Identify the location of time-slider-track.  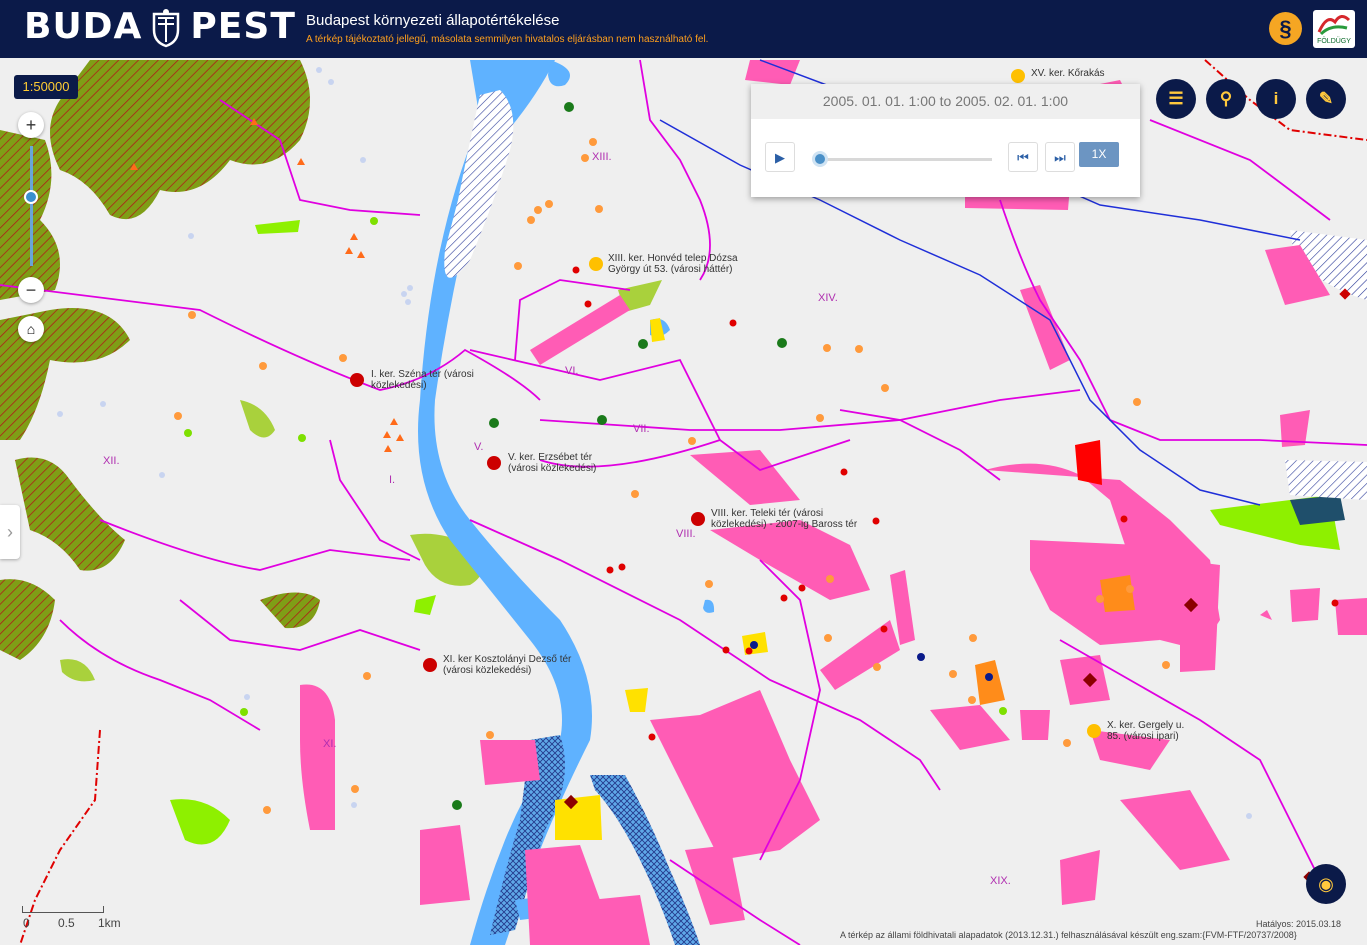
(905, 159).